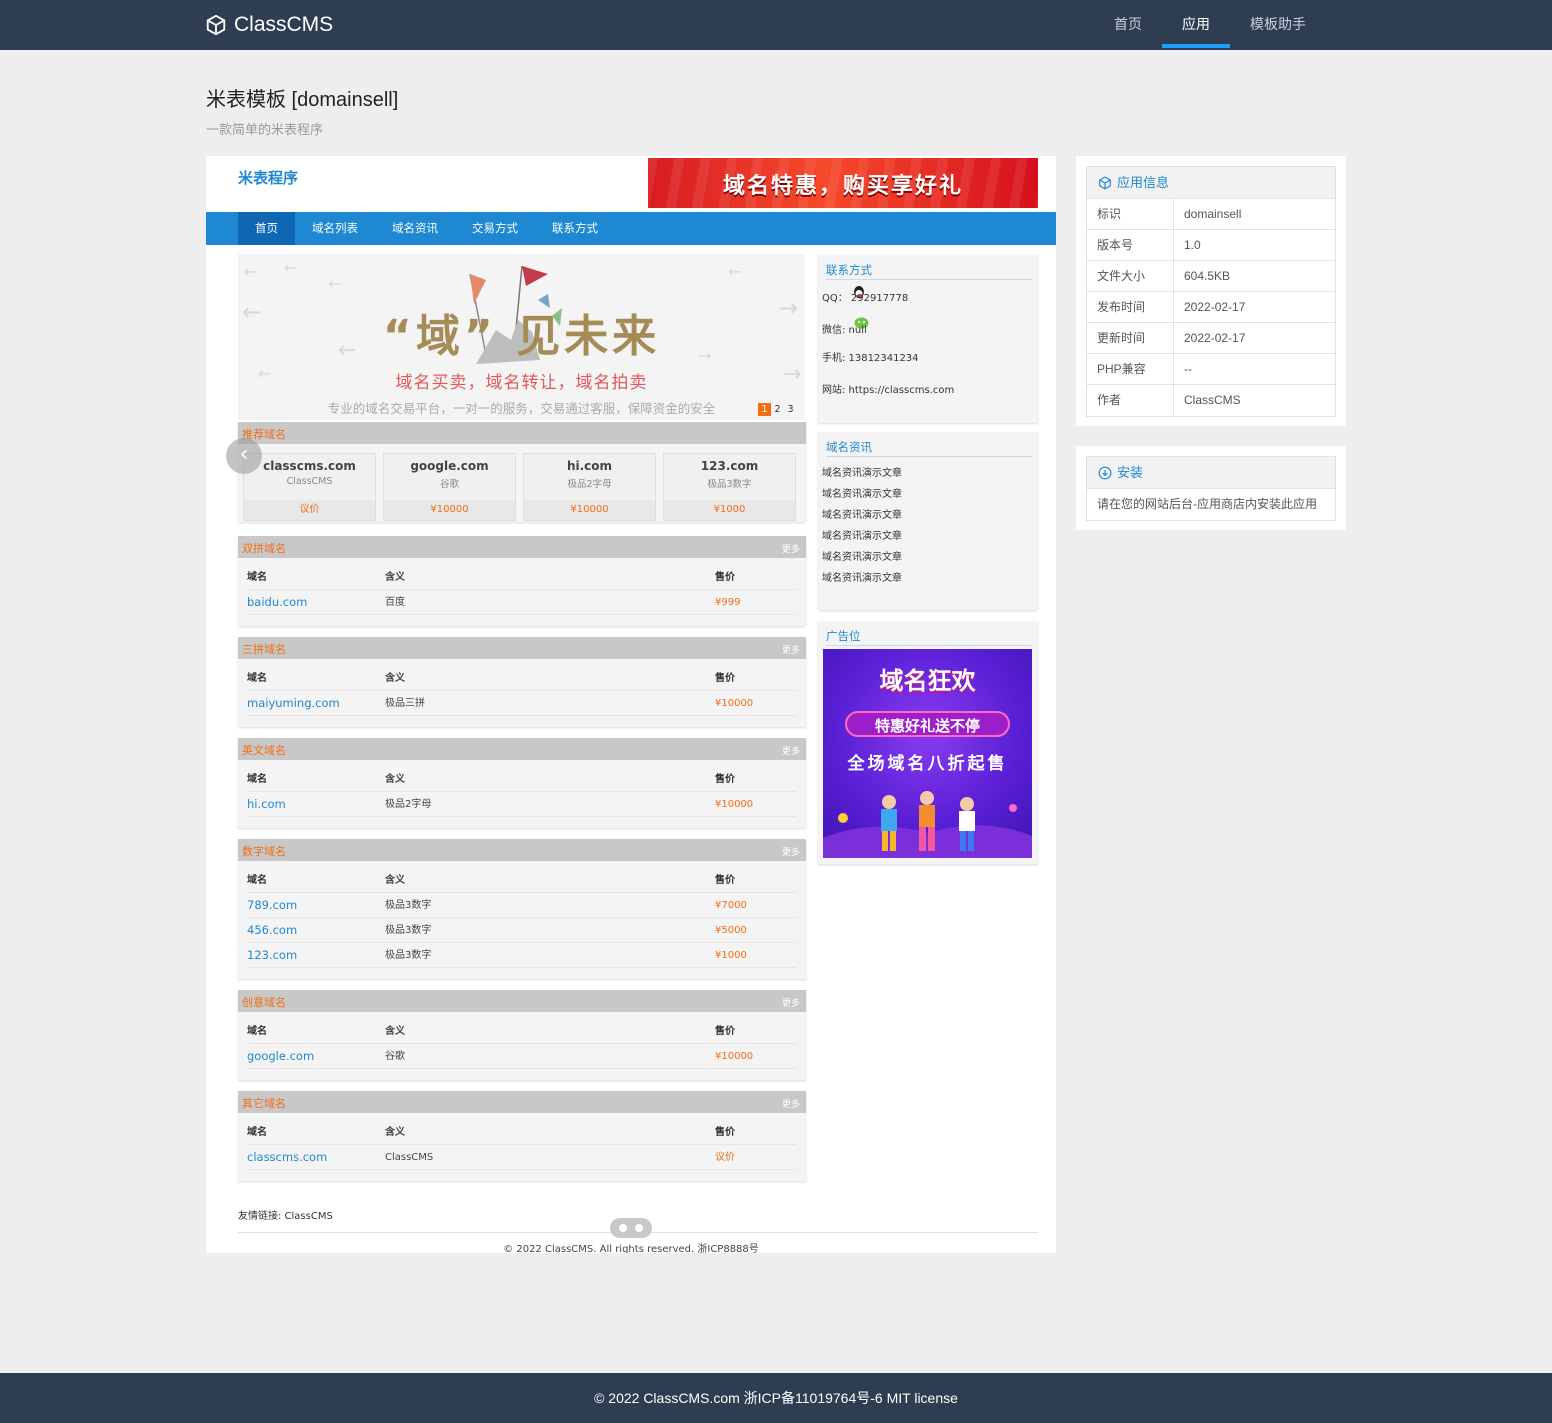 The width and height of the screenshot is (1552, 1423). I want to click on slide-dot: 1, so click(764, 409).